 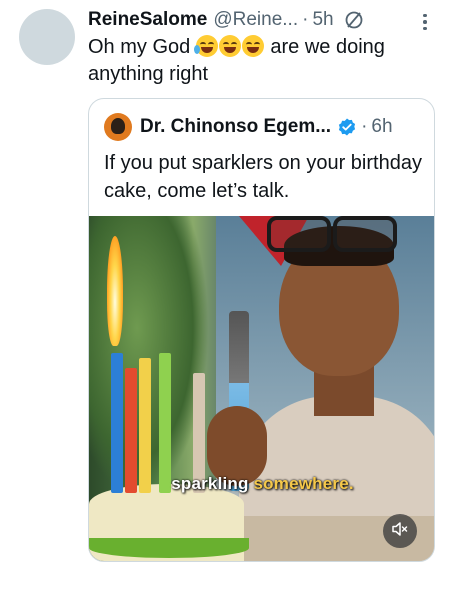 I want to click on loudly-crying-face-emoji, so click(x=205, y=46).